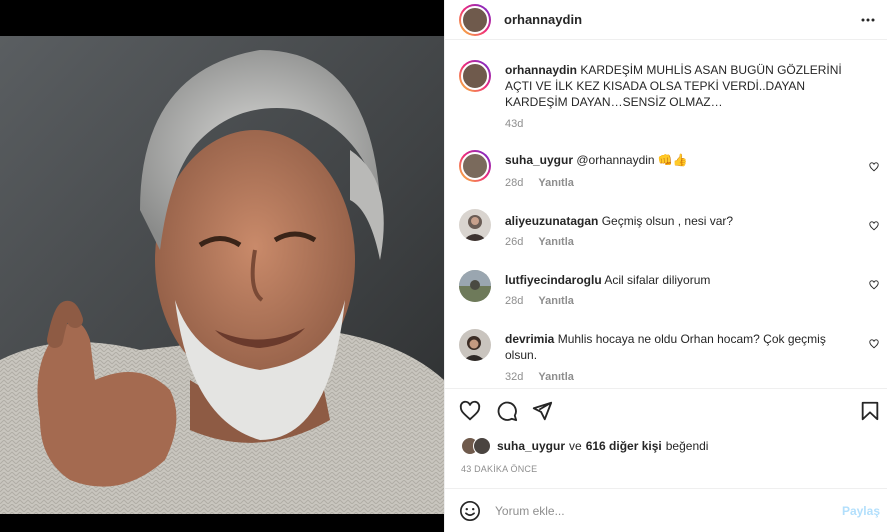 The image size is (887, 532). What do you see at coordinates (553, 280) in the screenshot?
I see `comment-username: lutfiyecindaroglu` at bounding box center [553, 280].